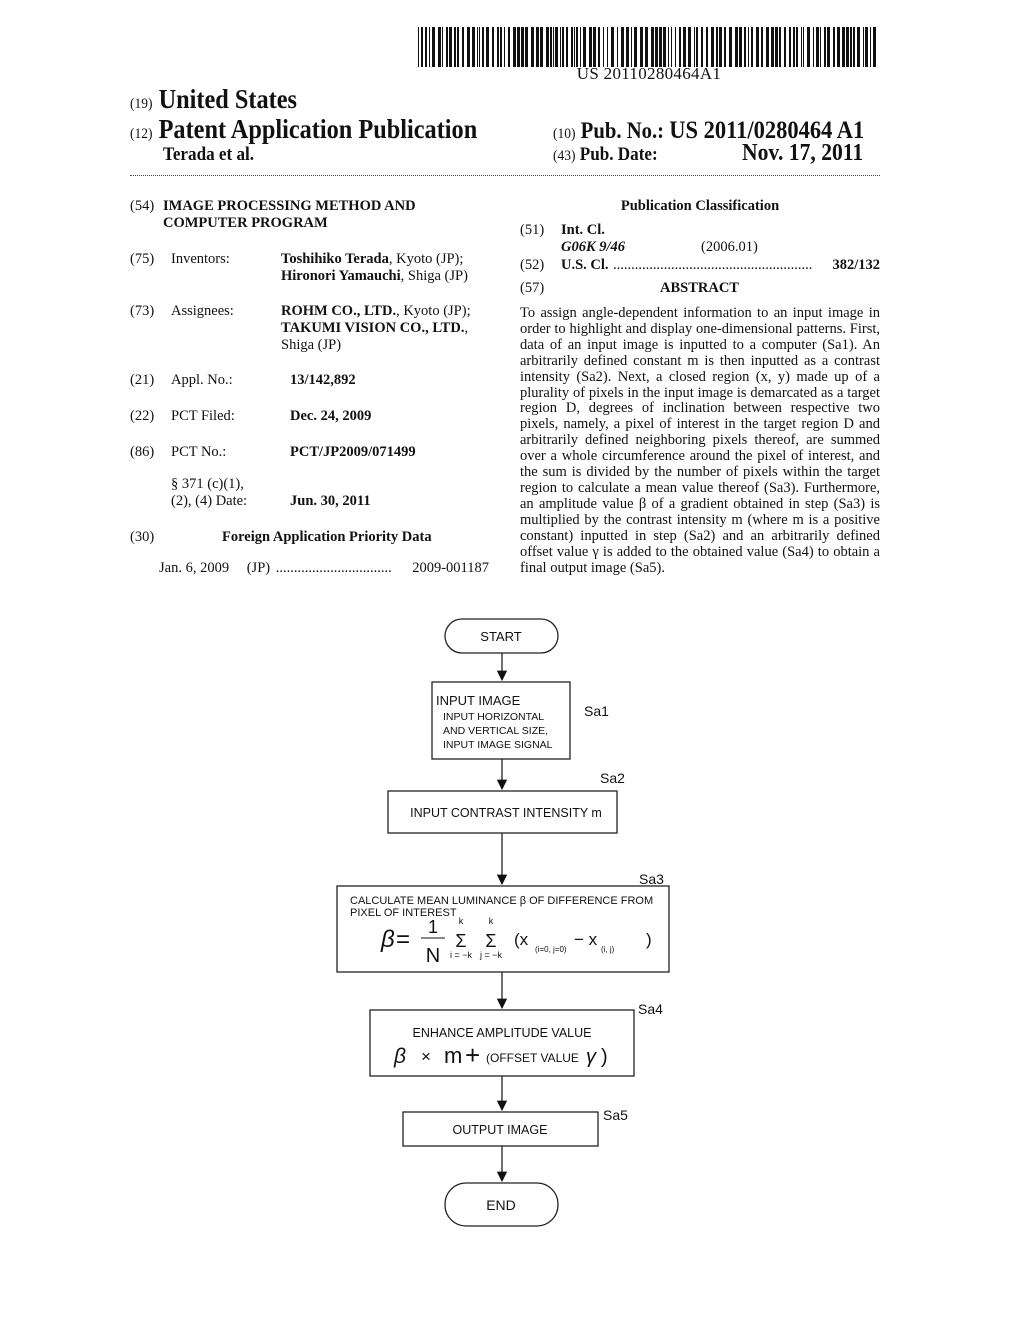  Describe the element at coordinates (506, 813) in the screenshot. I see `sa2-text: INPUT CONTRAST INTENSITY m` at that location.